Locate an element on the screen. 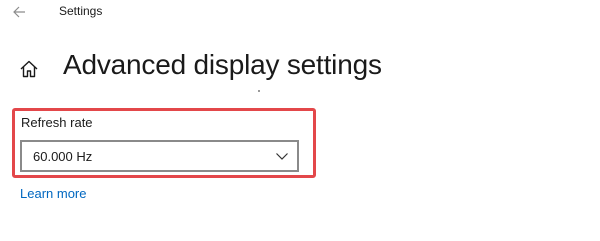 The height and width of the screenshot is (241, 600). home-icon is located at coordinates (29, 69).